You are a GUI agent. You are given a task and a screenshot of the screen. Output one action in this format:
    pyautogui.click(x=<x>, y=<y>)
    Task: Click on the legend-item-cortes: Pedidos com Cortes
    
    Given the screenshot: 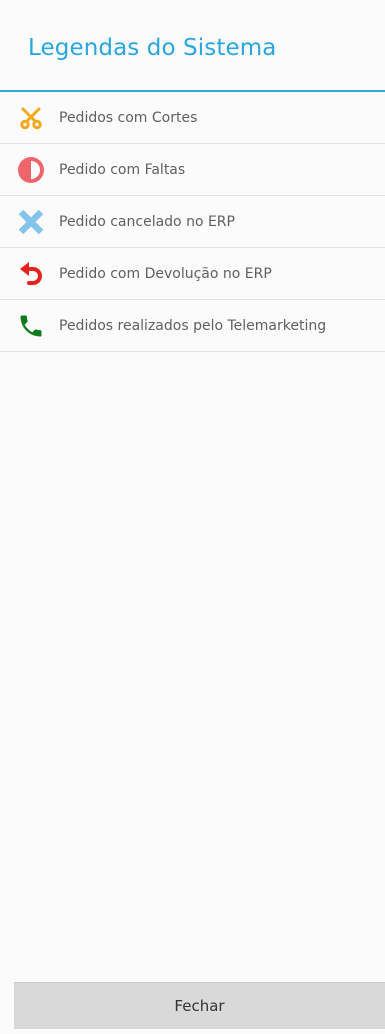 What is the action you would take?
    pyautogui.click(x=192, y=118)
    